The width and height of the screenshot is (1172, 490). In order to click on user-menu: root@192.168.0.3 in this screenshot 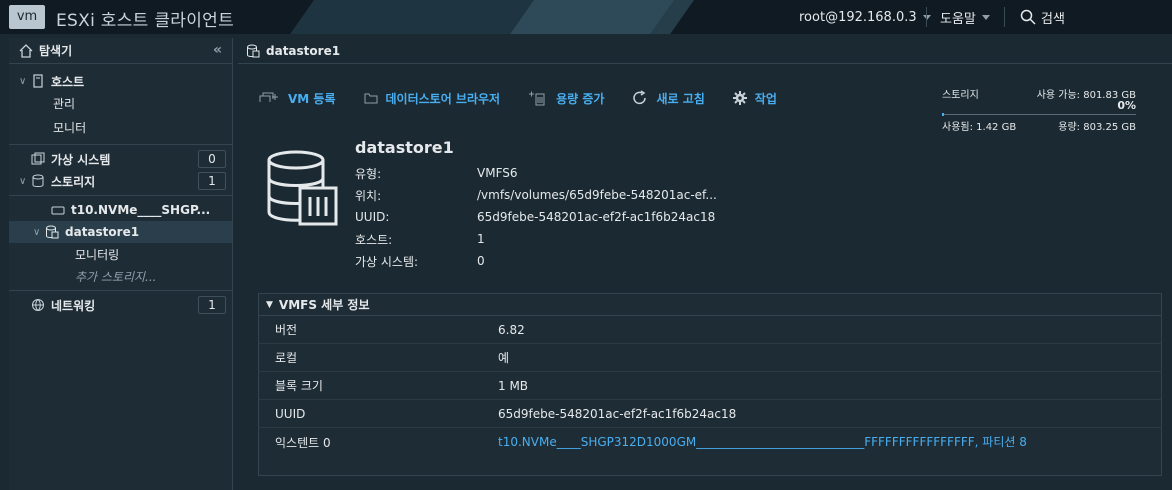, I will do `click(865, 17)`.